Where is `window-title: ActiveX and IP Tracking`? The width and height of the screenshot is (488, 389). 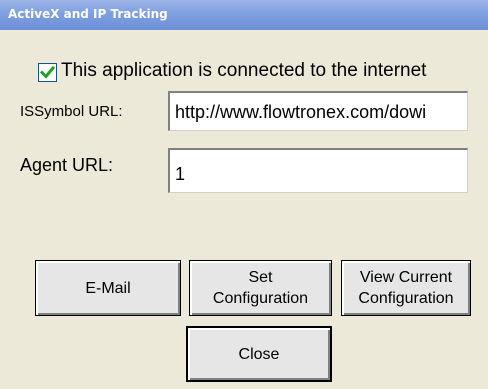
window-title: ActiveX and IP Tracking is located at coordinates (88, 14).